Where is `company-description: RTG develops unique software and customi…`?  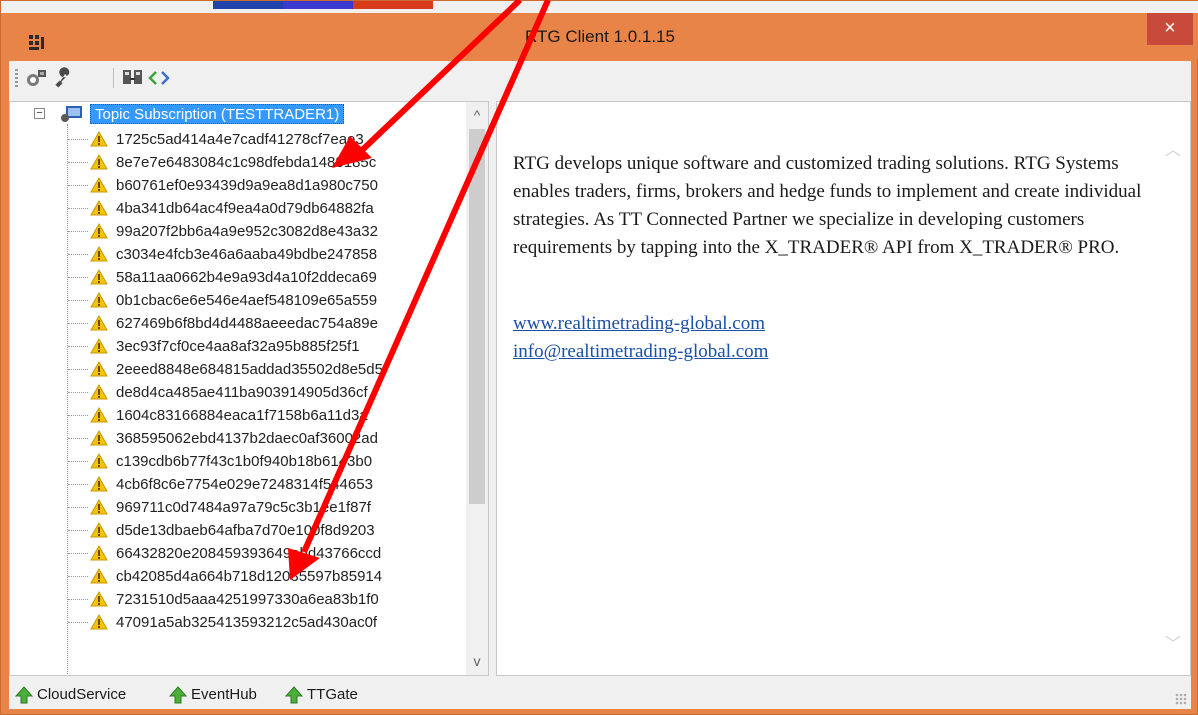
company-description: RTG develops unique software and customi… is located at coordinates (827, 205).